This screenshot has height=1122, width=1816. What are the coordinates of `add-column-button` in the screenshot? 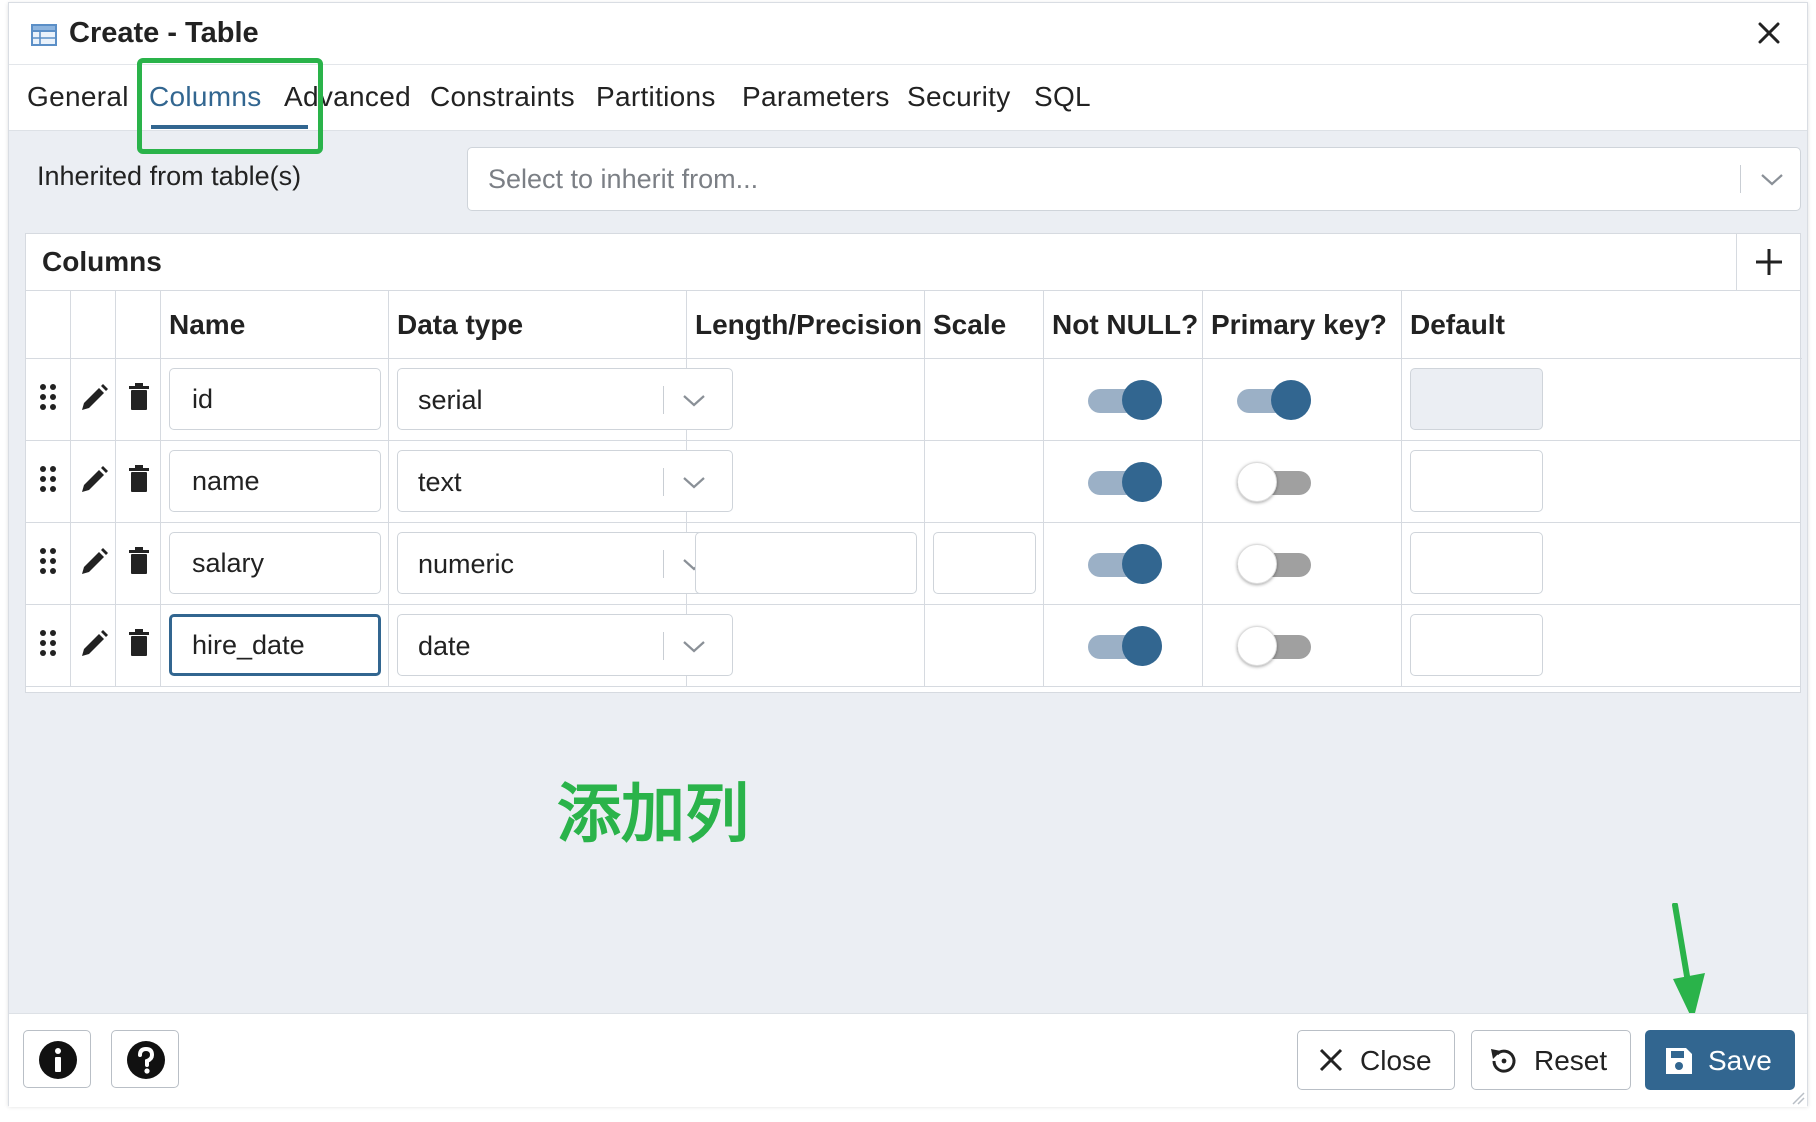 It's located at (1768, 262).